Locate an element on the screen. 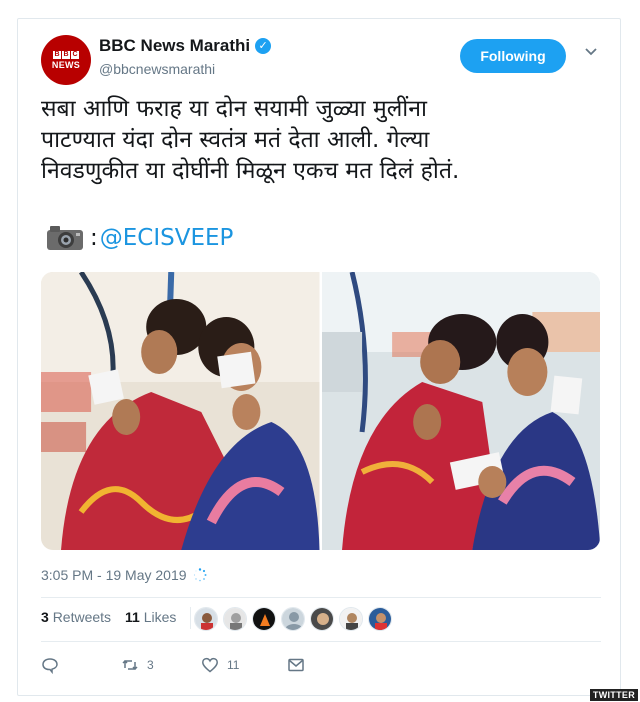 This screenshot has width=640, height=702. bbc-news-logo: BBC NEWS is located at coordinates (66, 60).